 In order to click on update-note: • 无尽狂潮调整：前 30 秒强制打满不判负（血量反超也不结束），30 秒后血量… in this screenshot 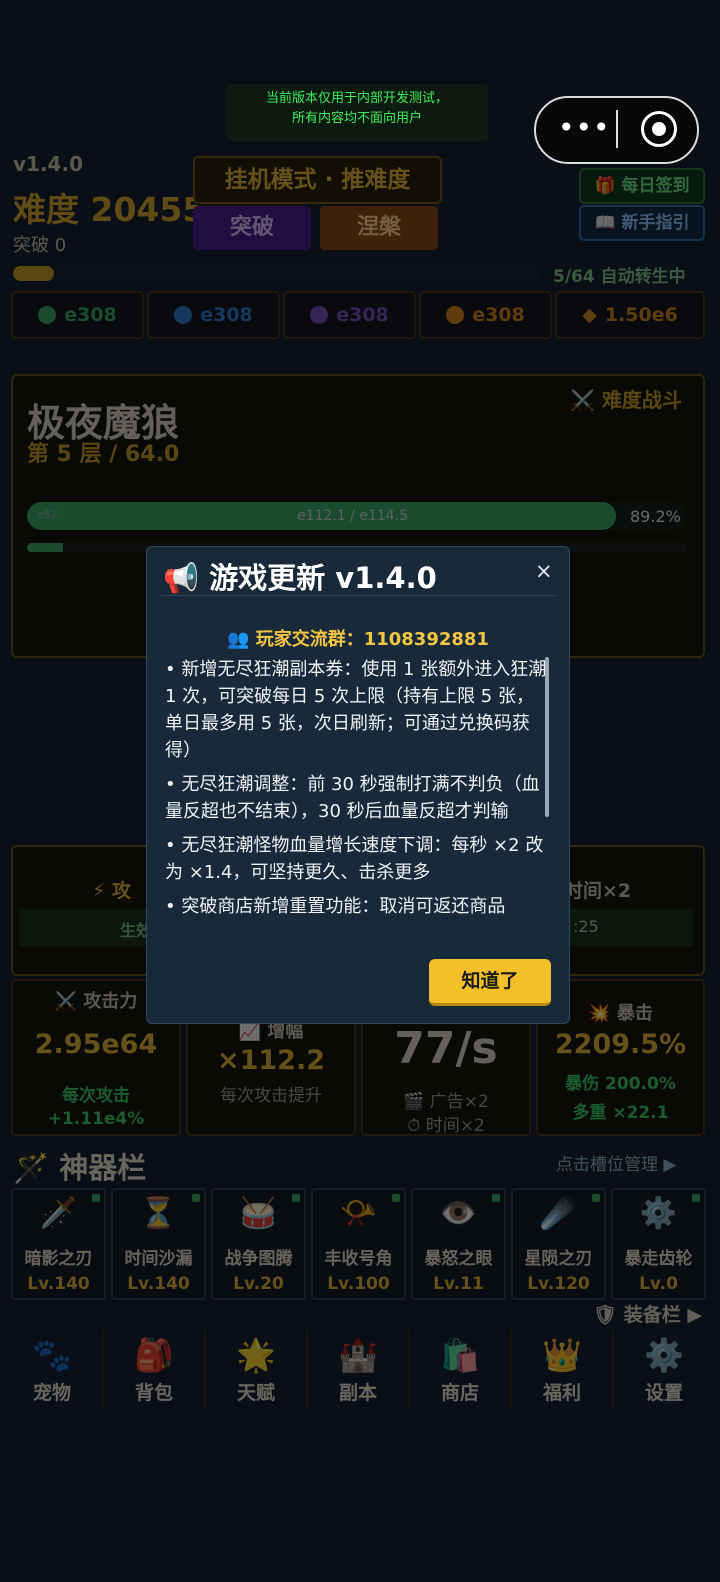, I will do `click(352, 798)`.